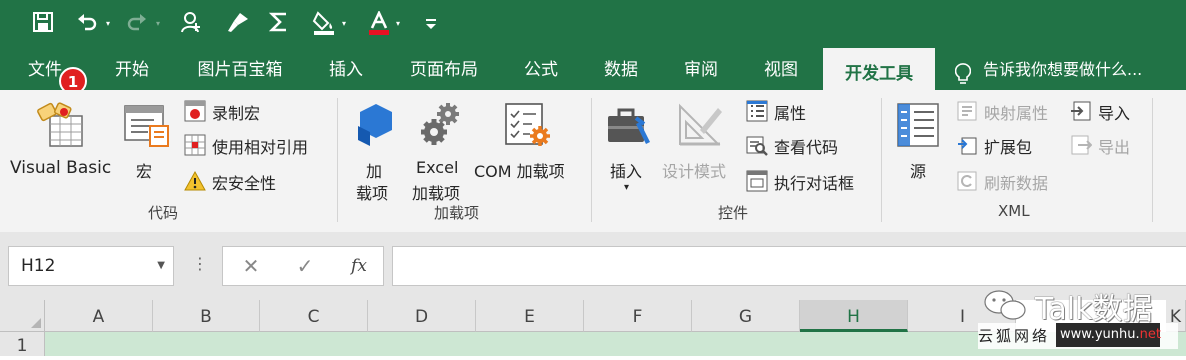  What do you see at coordinates (733, 213) in the screenshot?
I see `group-label-controls: 控件` at bounding box center [733, 213].